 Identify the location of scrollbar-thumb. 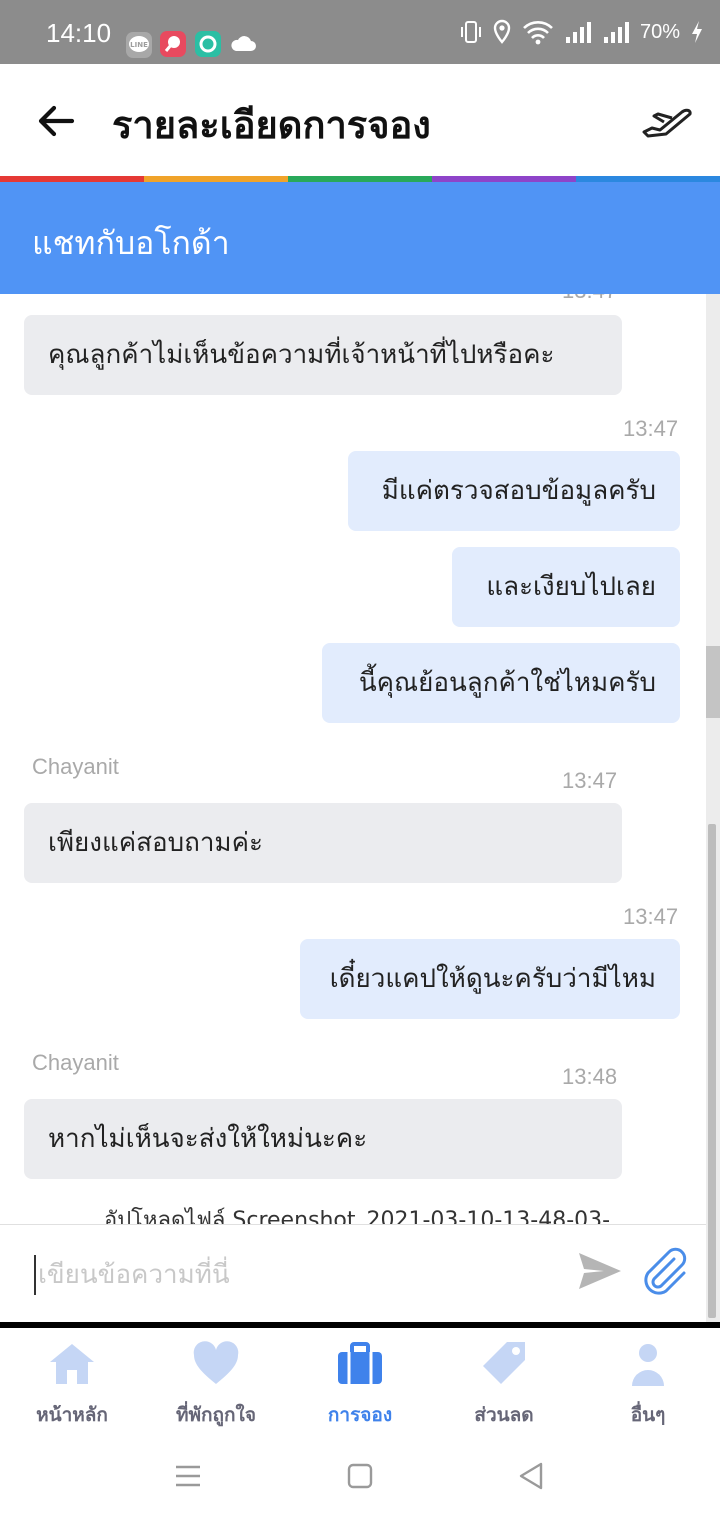
(713, 682).